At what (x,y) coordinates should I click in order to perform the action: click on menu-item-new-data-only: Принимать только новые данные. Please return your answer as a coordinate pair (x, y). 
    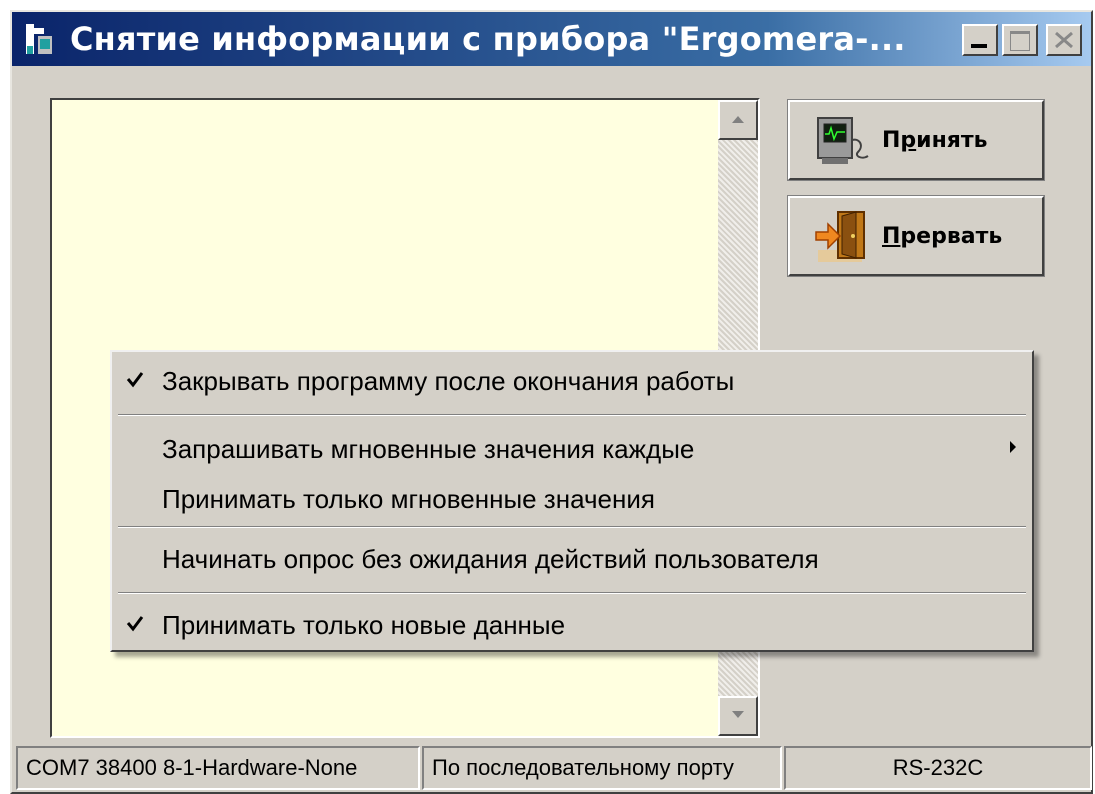
    Looking at the image, I should click on (572, 625).